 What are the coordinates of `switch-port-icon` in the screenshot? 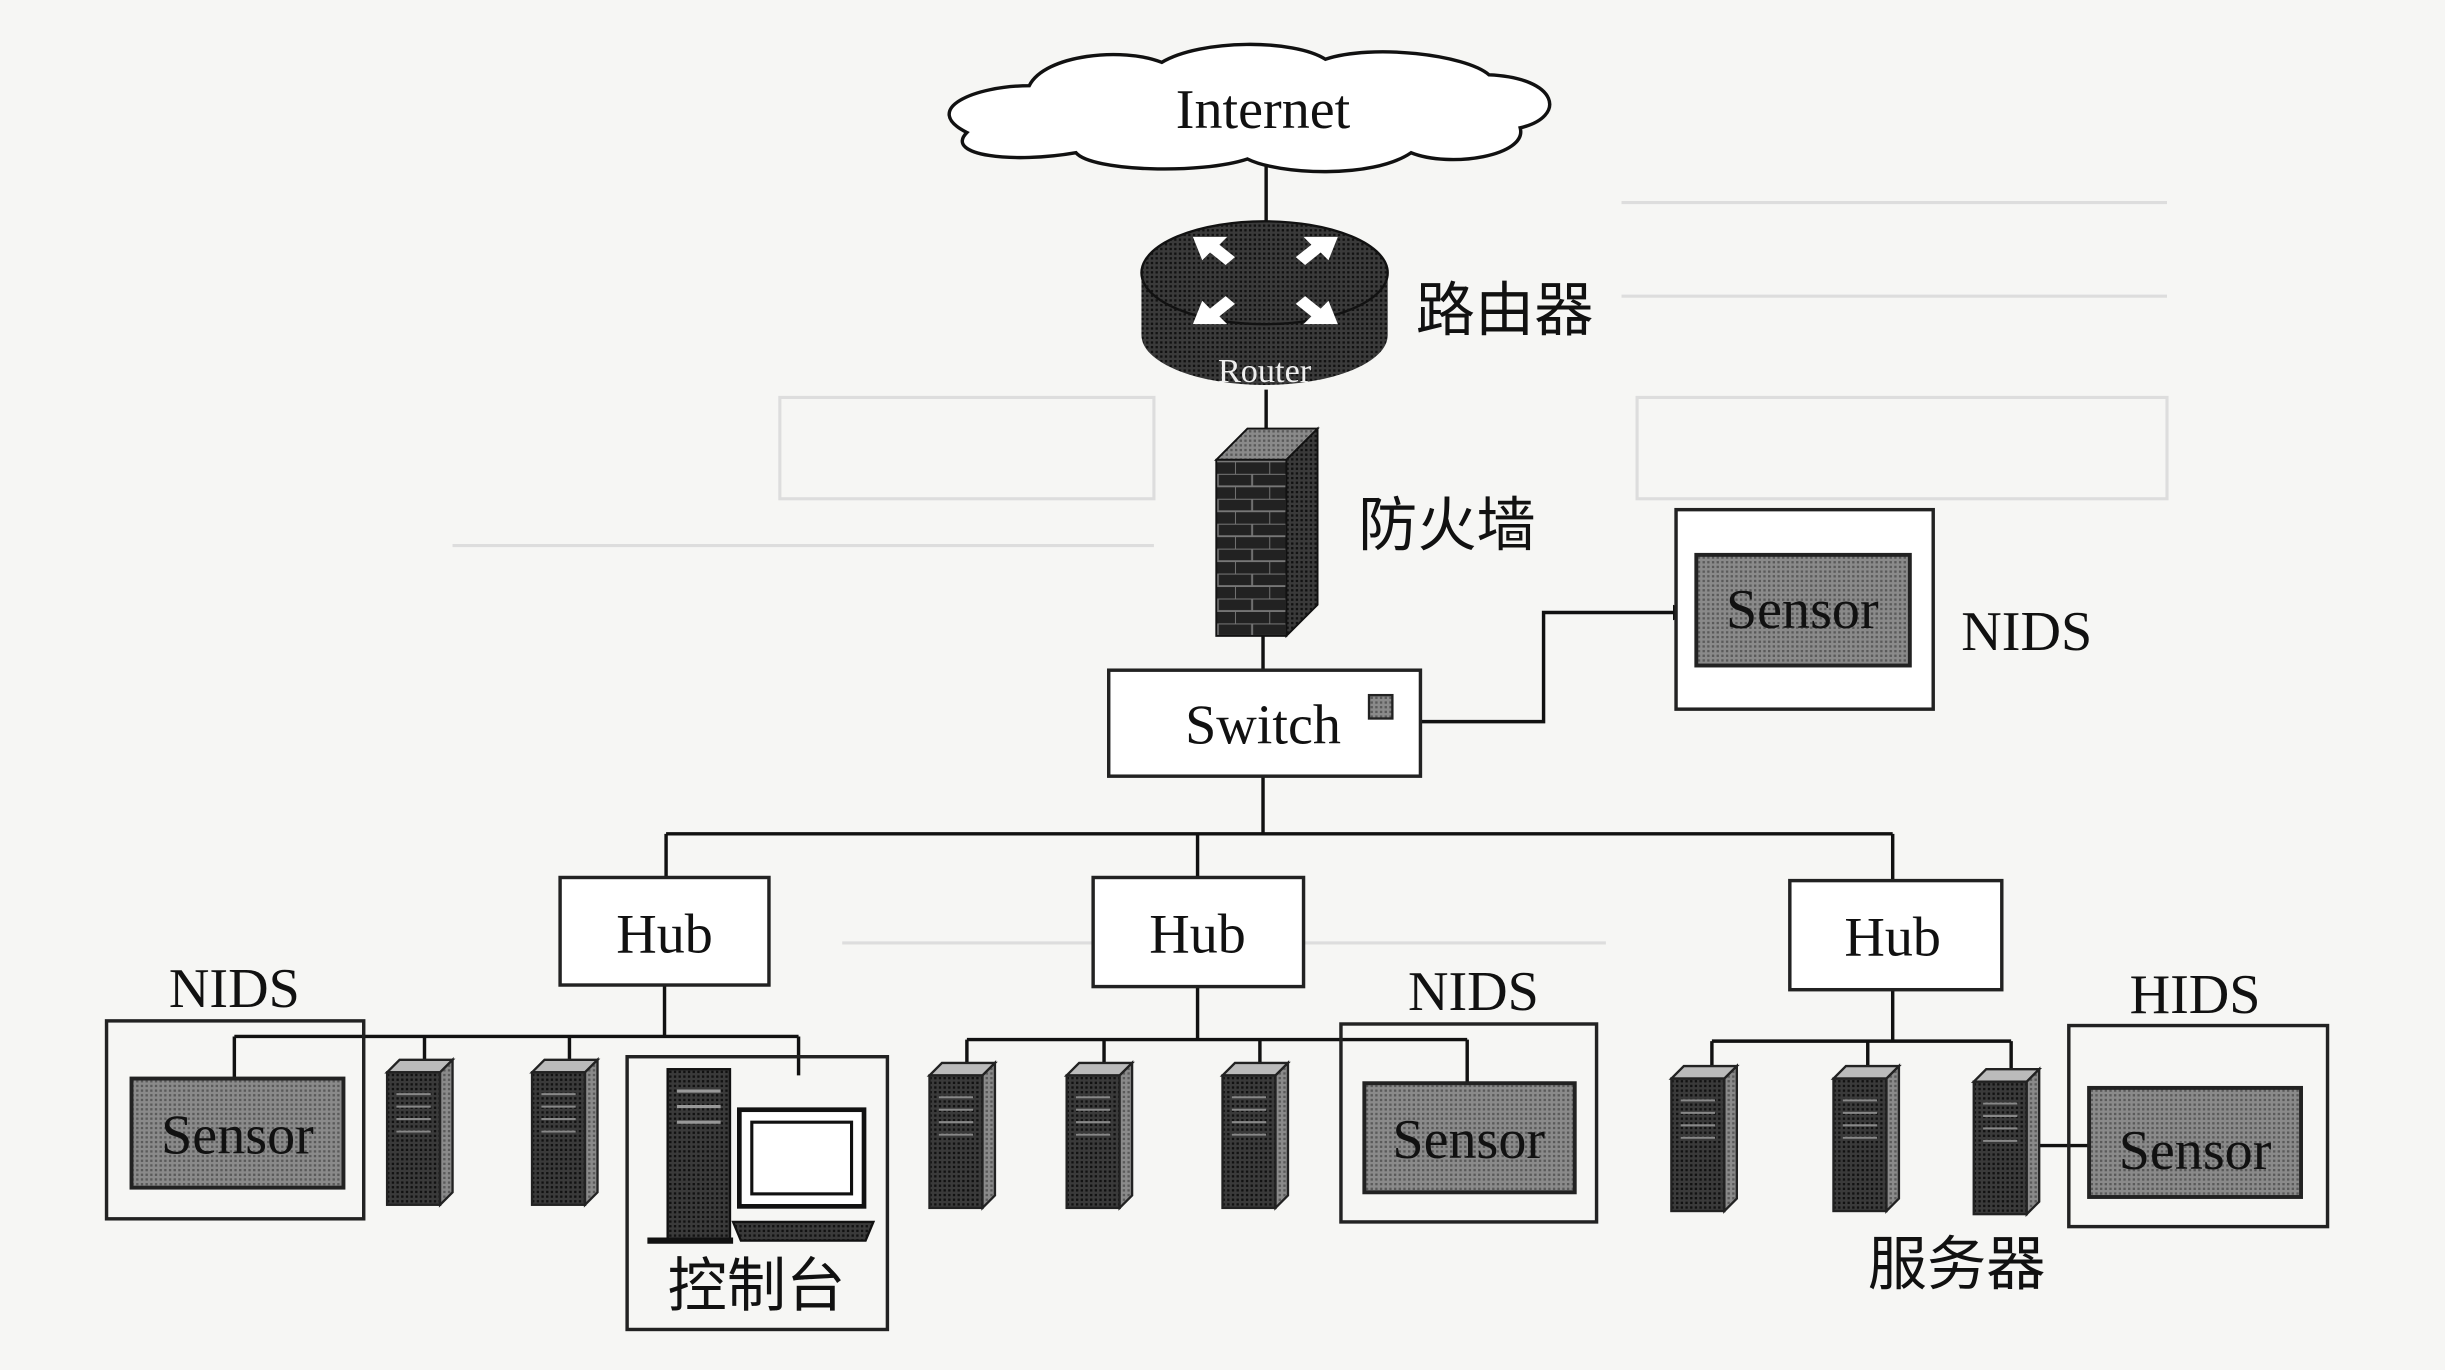 It's located at (1380, 706).